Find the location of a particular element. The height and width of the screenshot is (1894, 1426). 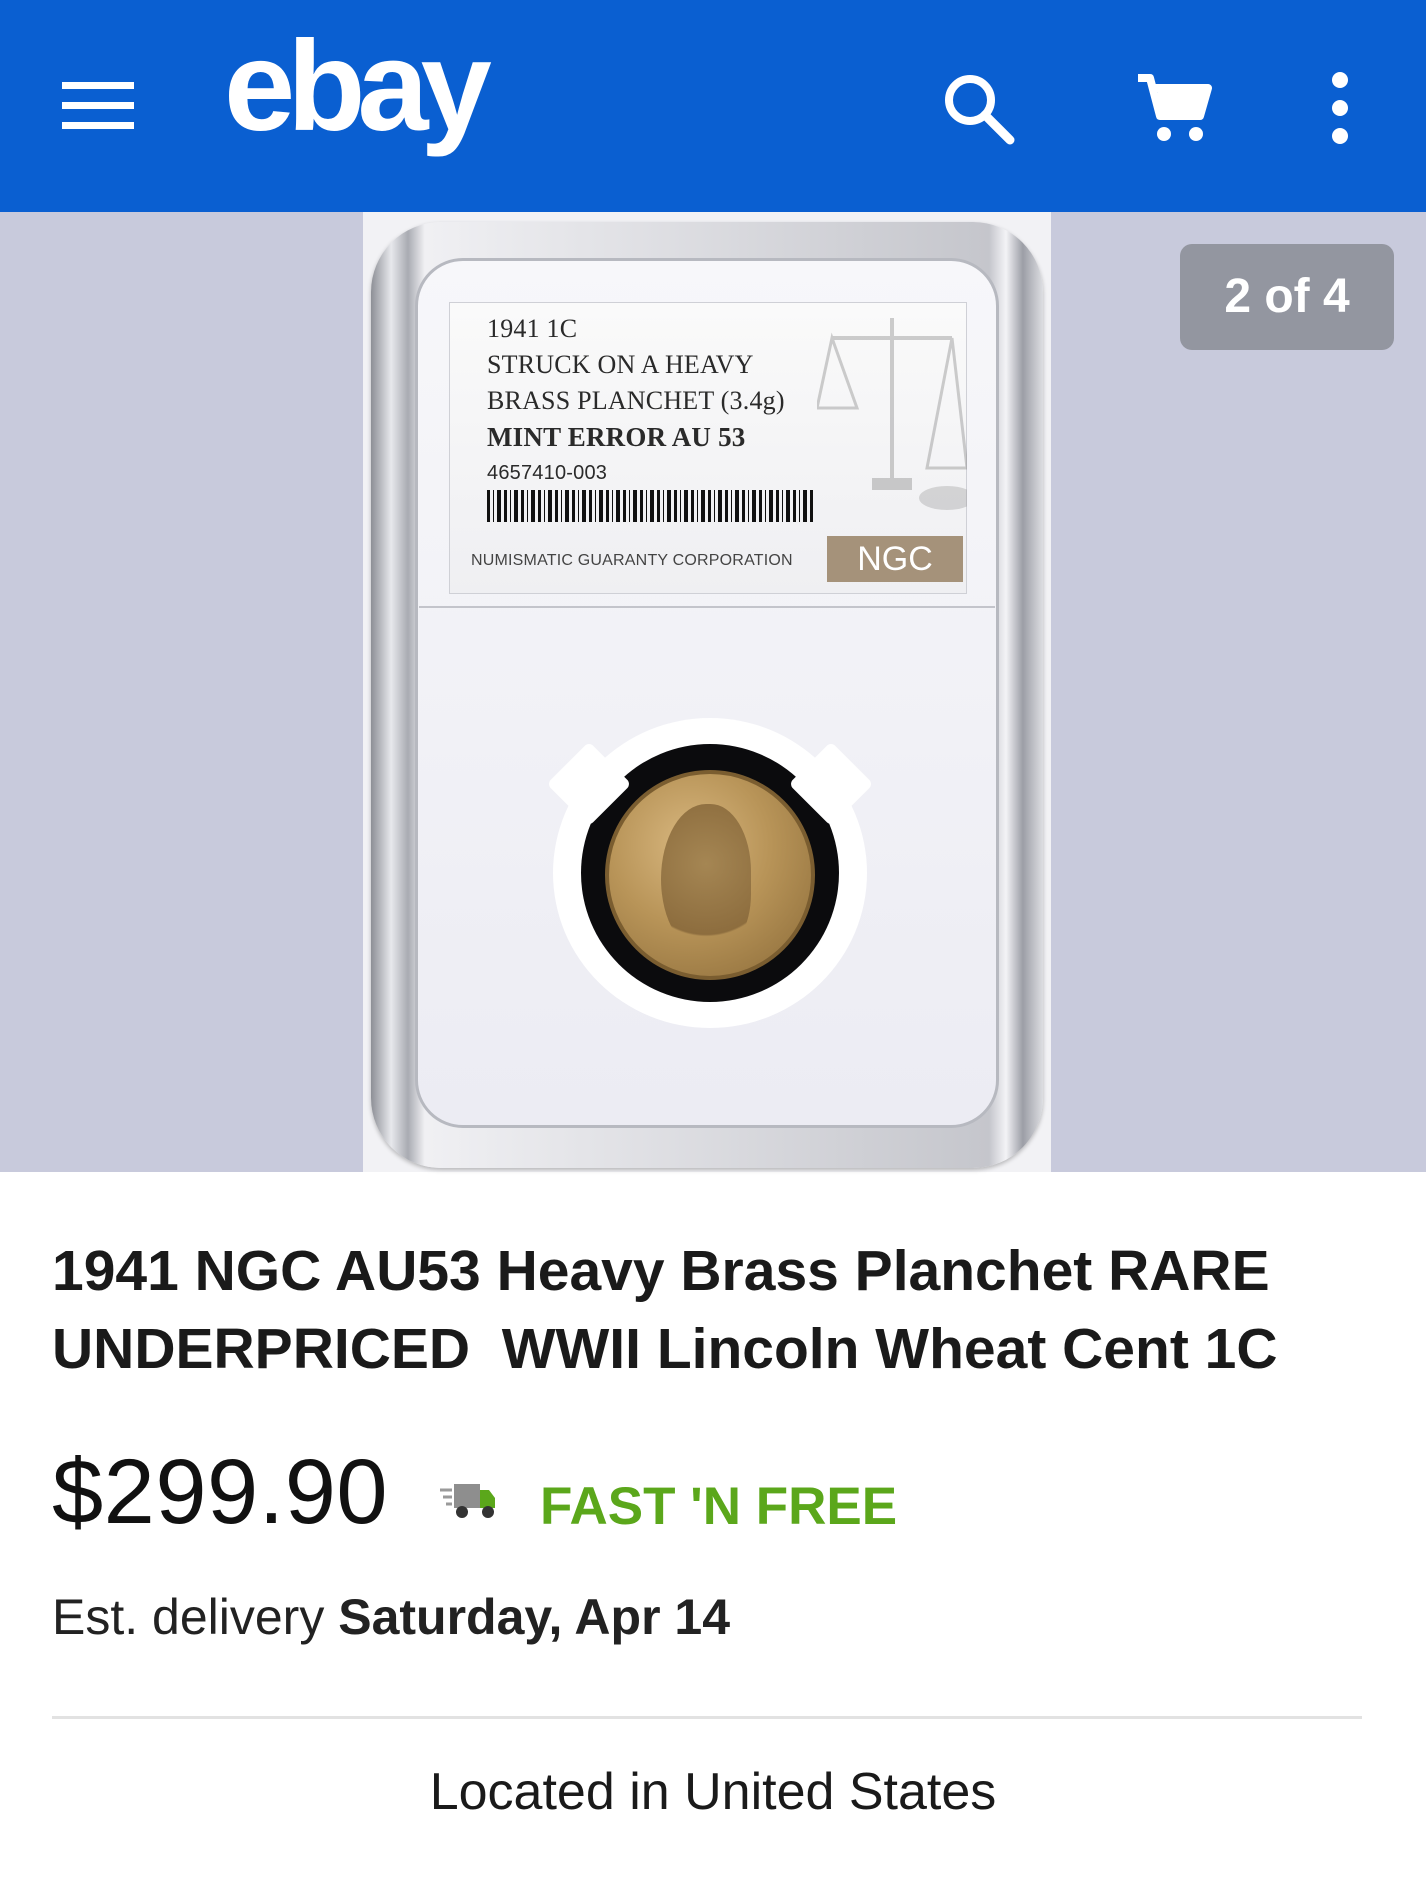

search-icon is located at coordinates (978, 108).